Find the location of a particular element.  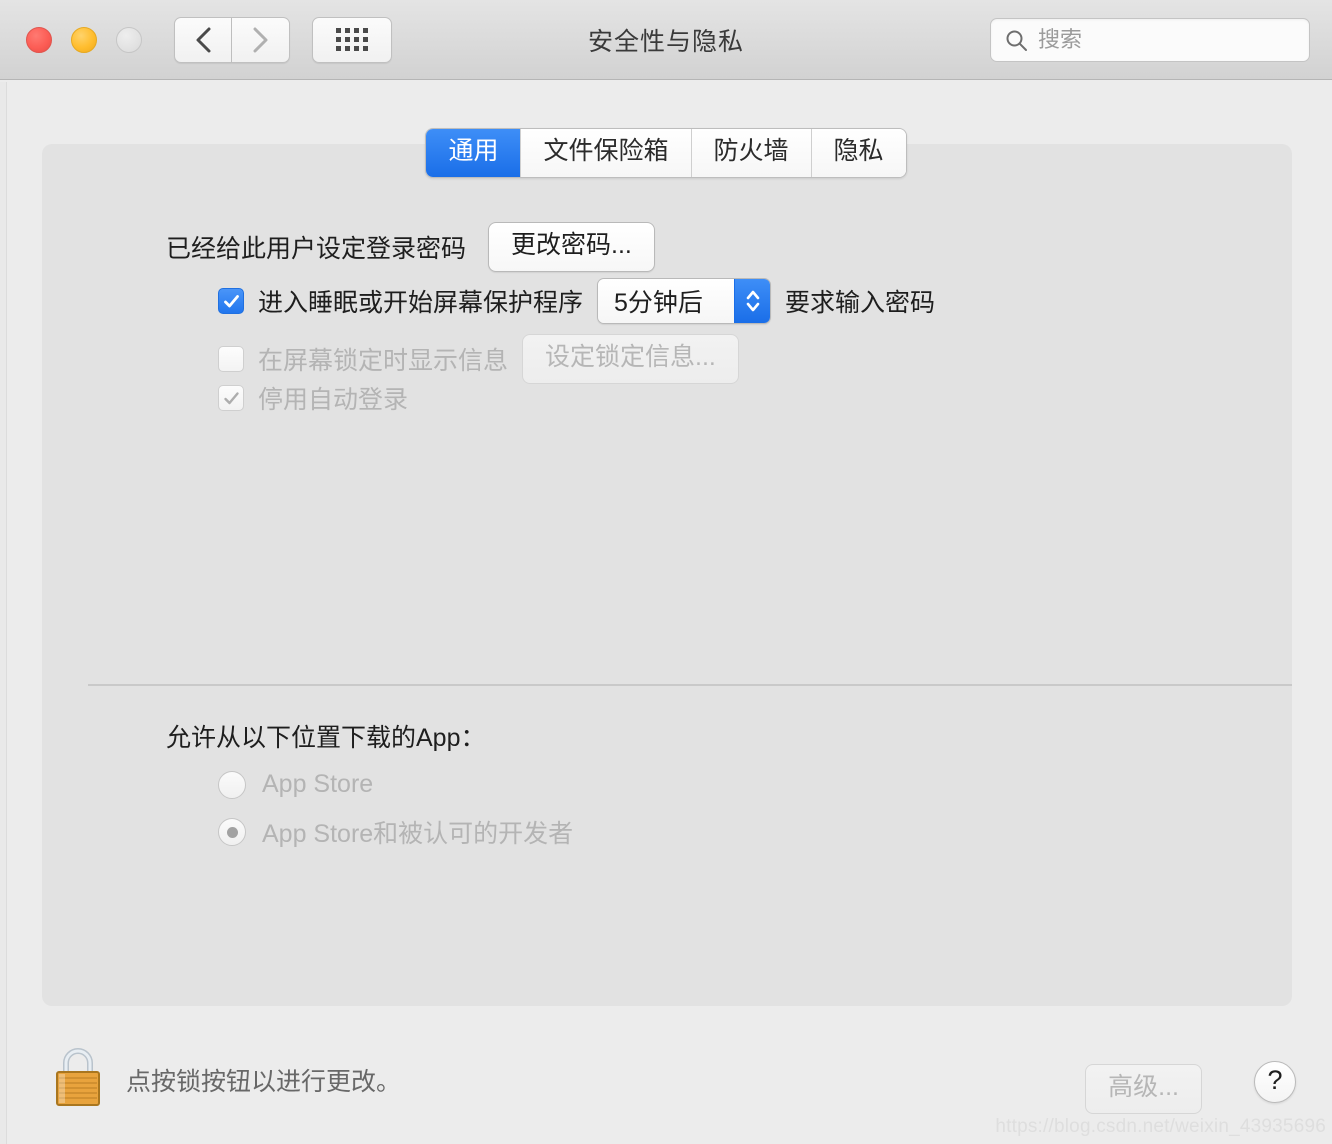

traffic-light-group is located at coordinates (84, 39).